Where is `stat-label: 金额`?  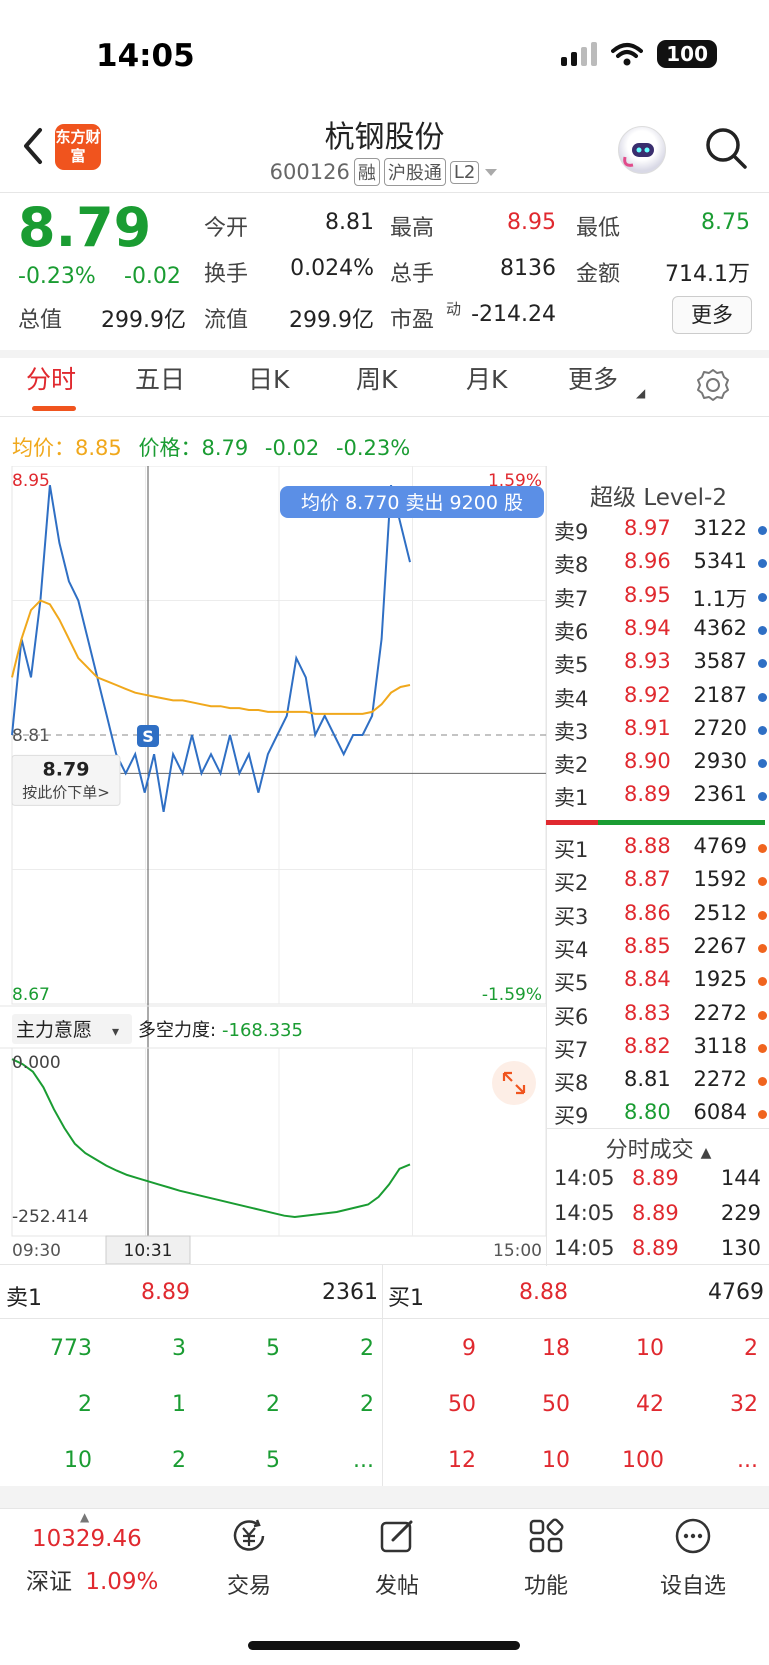
stat-label: 金额 is located at coordinates (598, 274).